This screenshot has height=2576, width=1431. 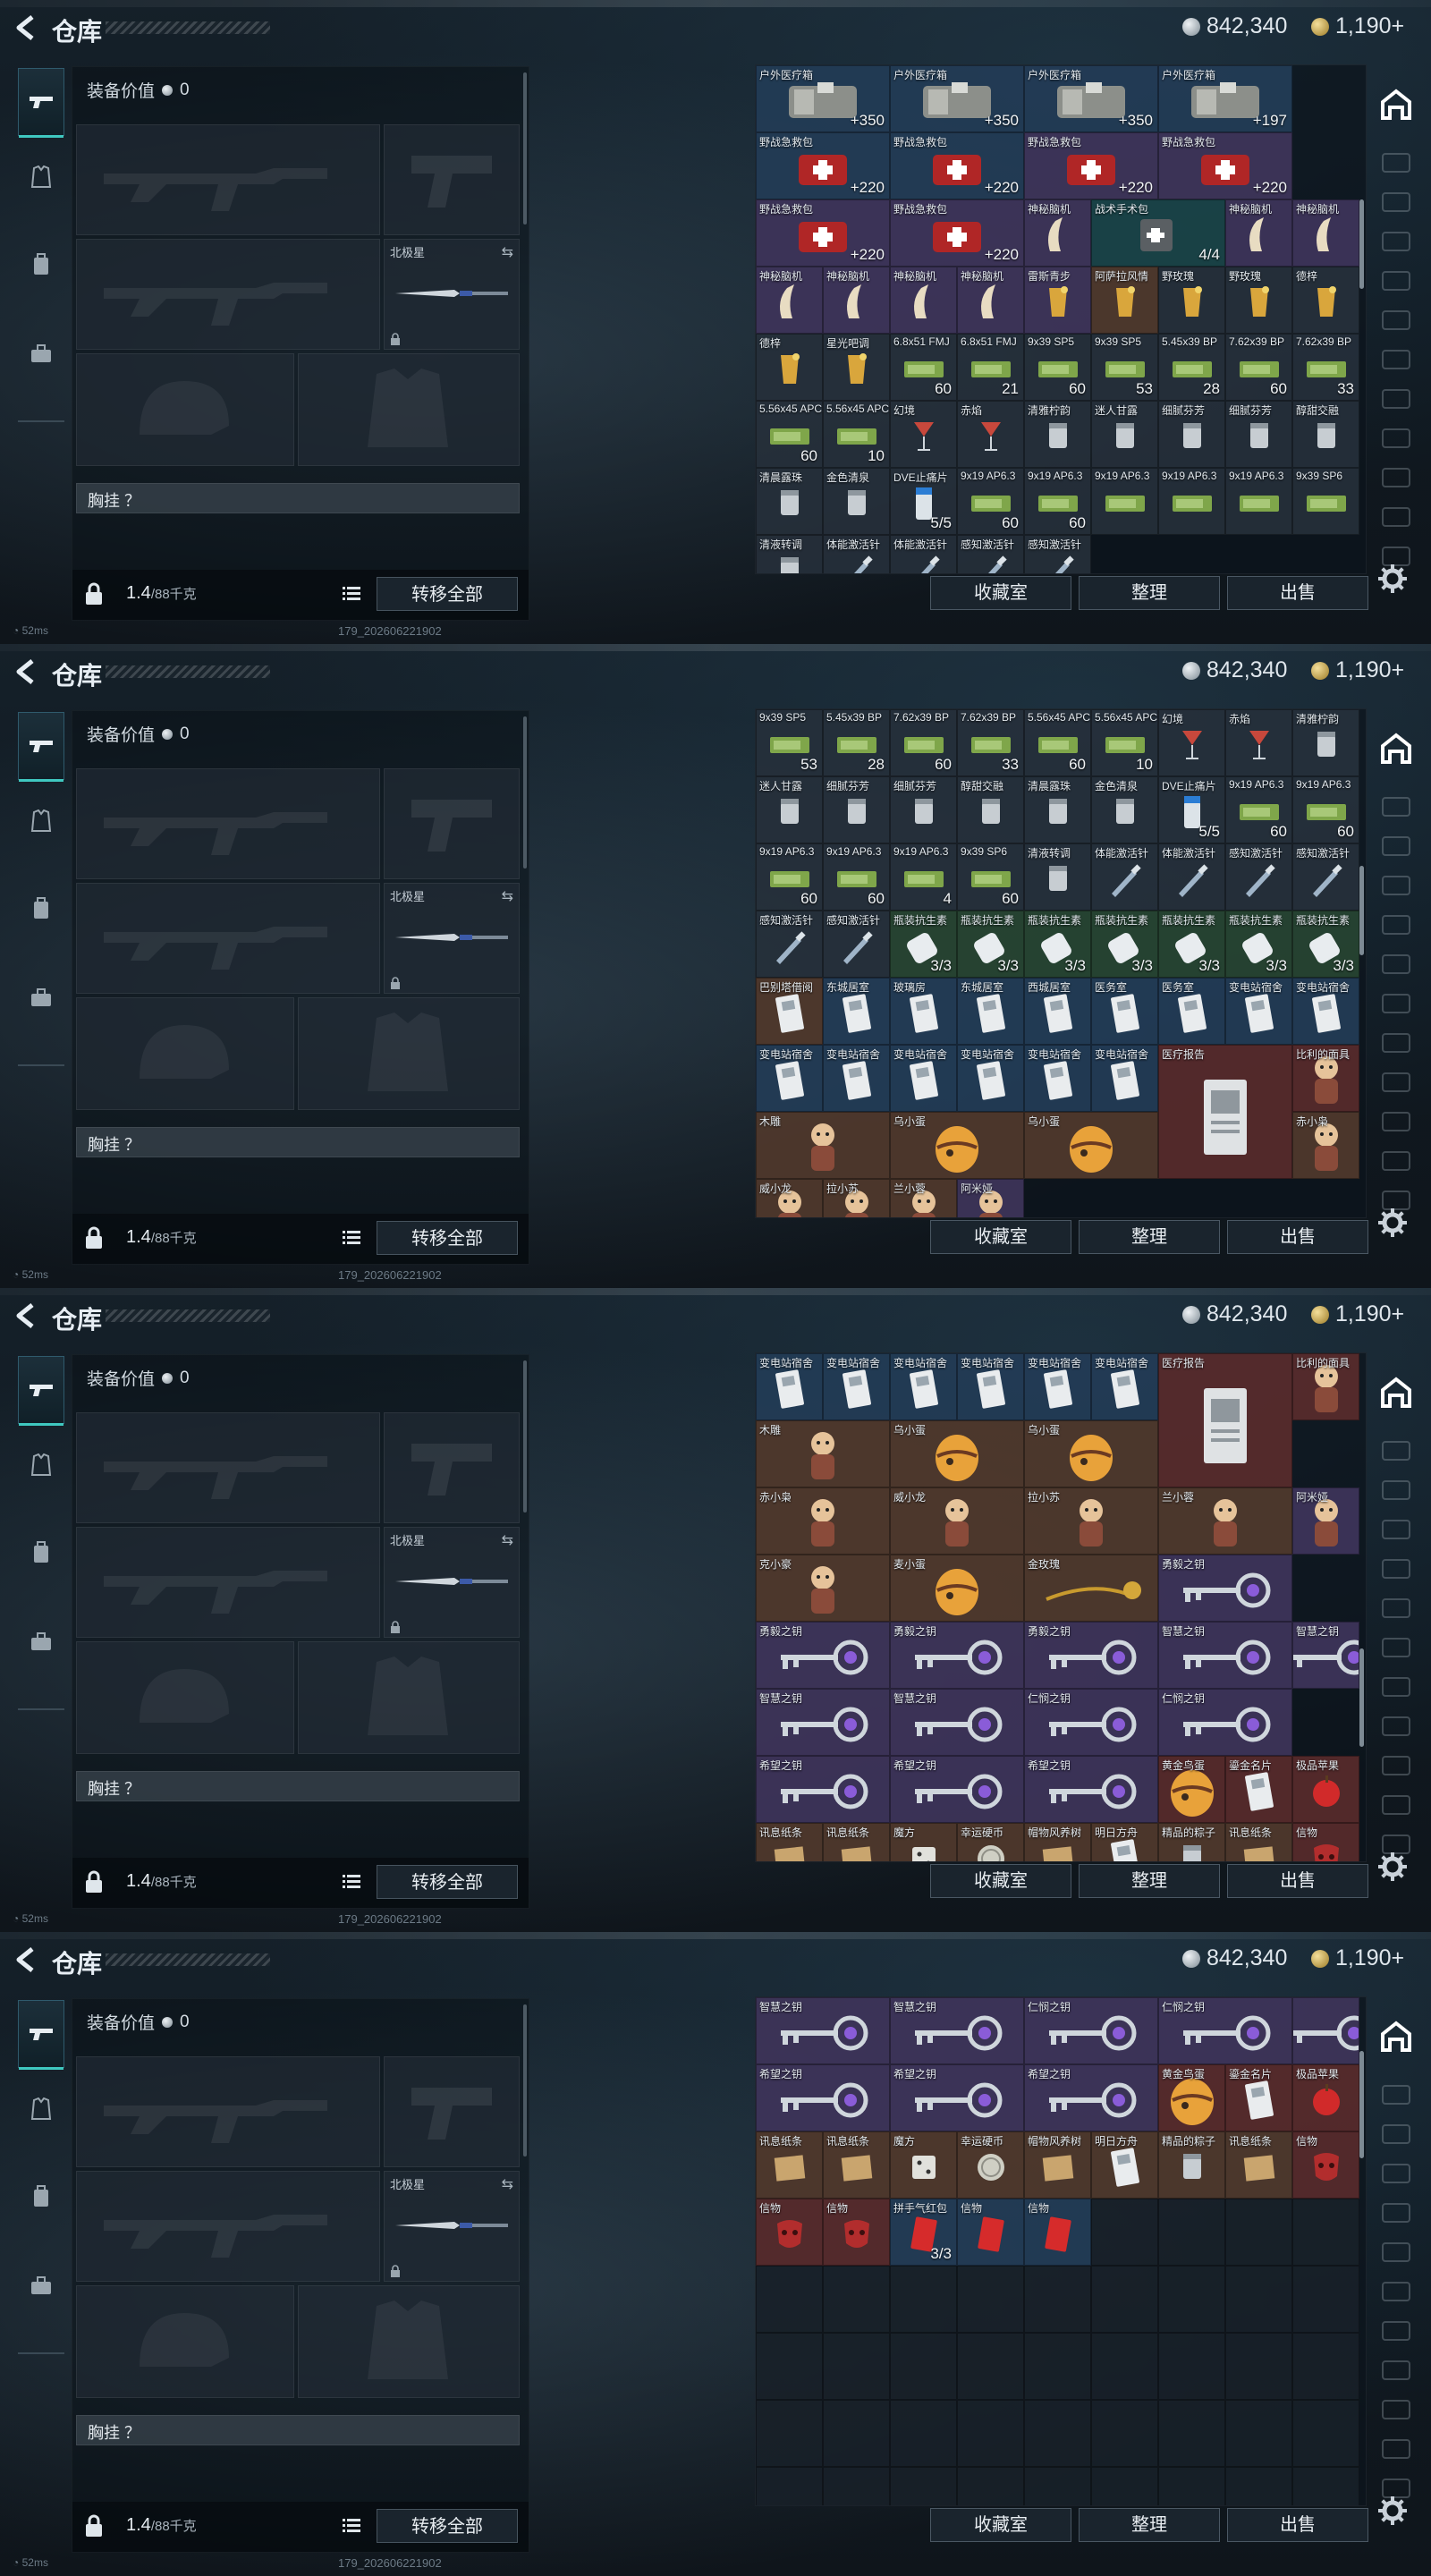 I want to click on inventory-item: 乌小蛋, so click(x=1091, y=1453).